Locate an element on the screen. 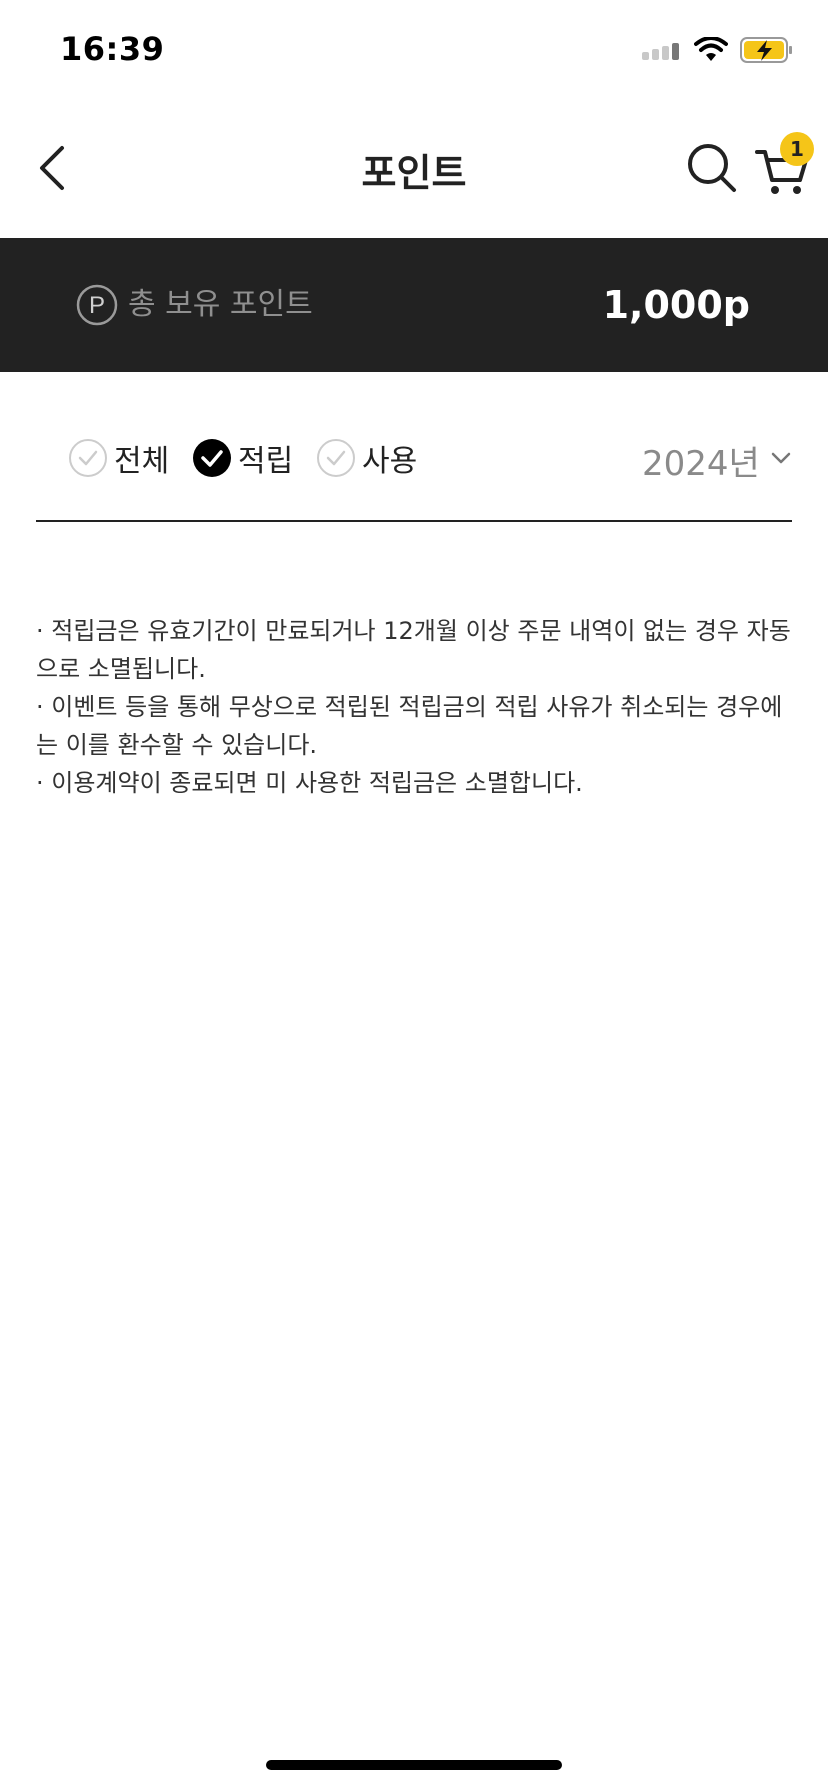  check-circle-filled-icon is located at coordinates (212, 458).